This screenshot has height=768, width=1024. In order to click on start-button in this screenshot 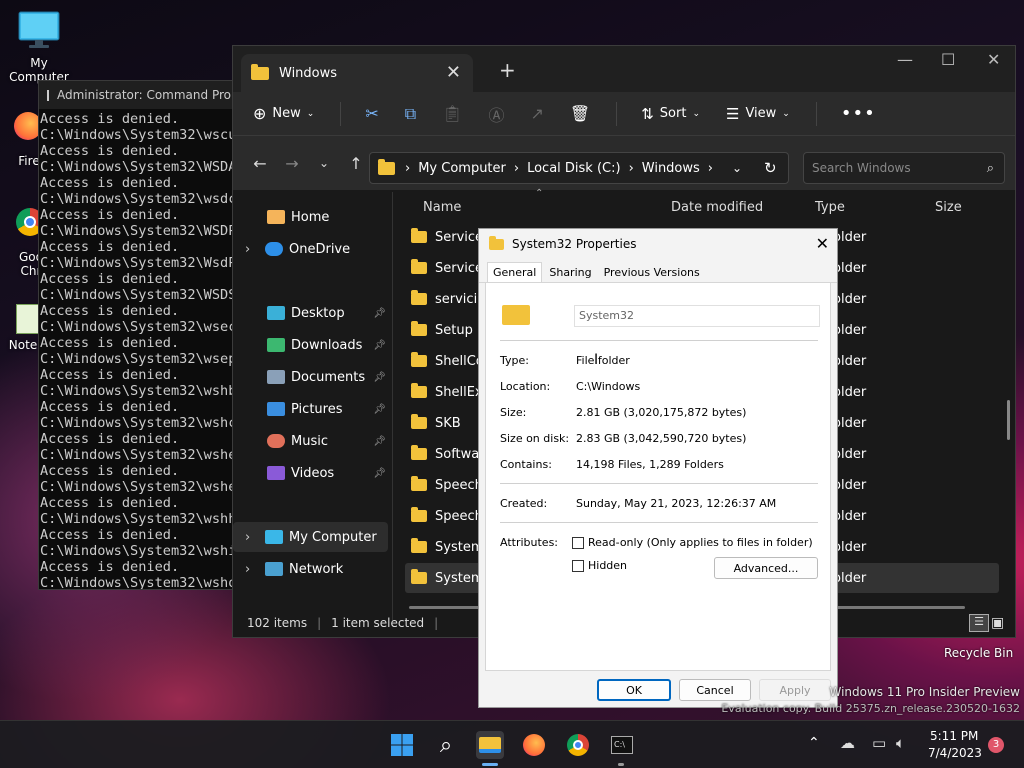, I will do `click(402, 745)`.